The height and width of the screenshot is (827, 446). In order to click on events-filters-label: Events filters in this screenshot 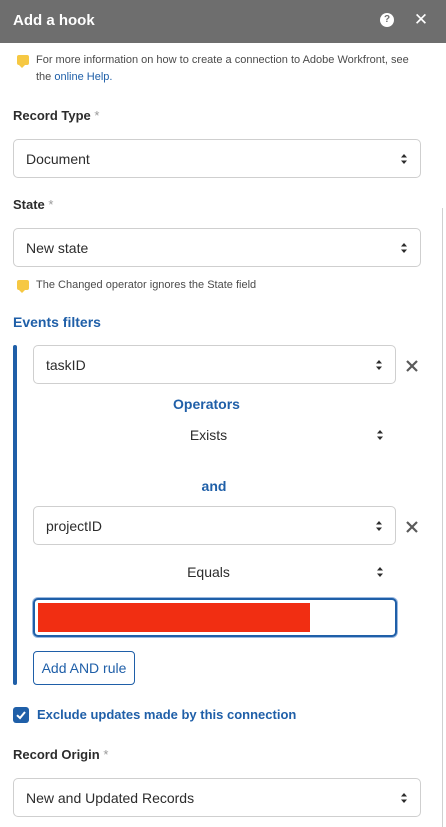, I will do `click(57, 322)`.